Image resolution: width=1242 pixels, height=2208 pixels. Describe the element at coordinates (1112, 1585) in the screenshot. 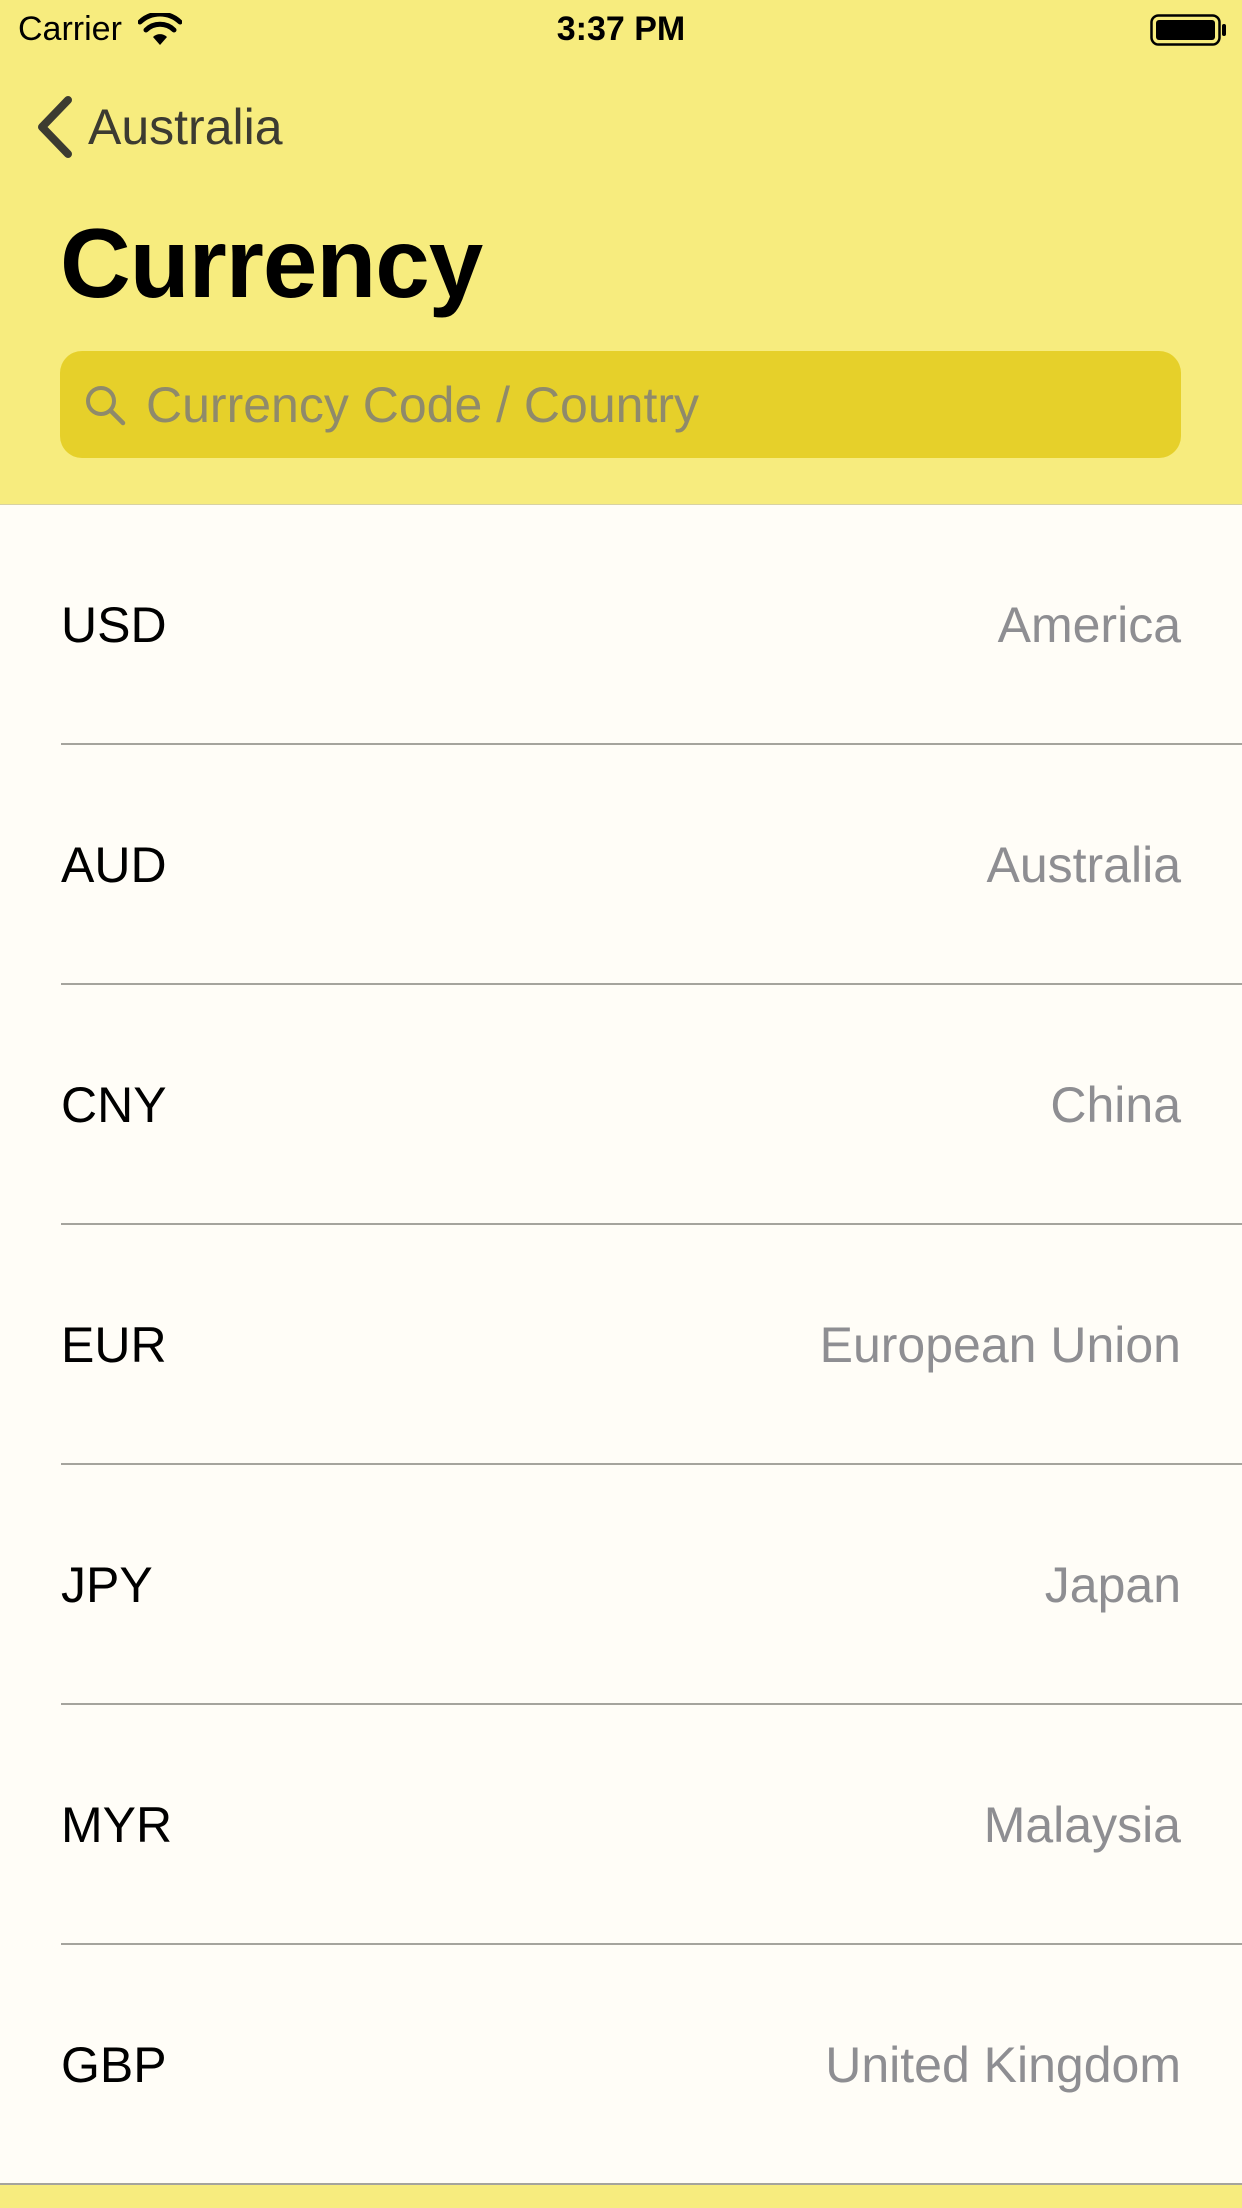

I see `currency-country: Japan` at that location.